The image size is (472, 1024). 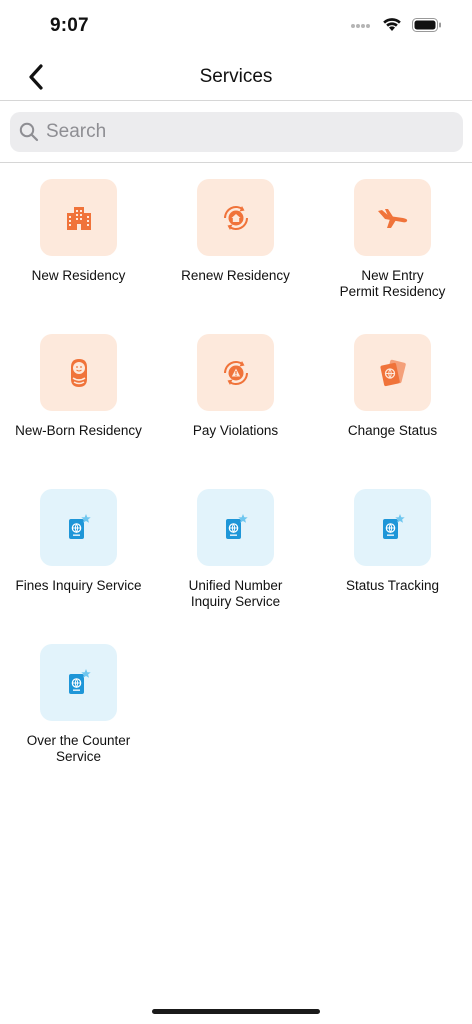 I want to click on service-tile: New Residency, so click(x=78, y=256).